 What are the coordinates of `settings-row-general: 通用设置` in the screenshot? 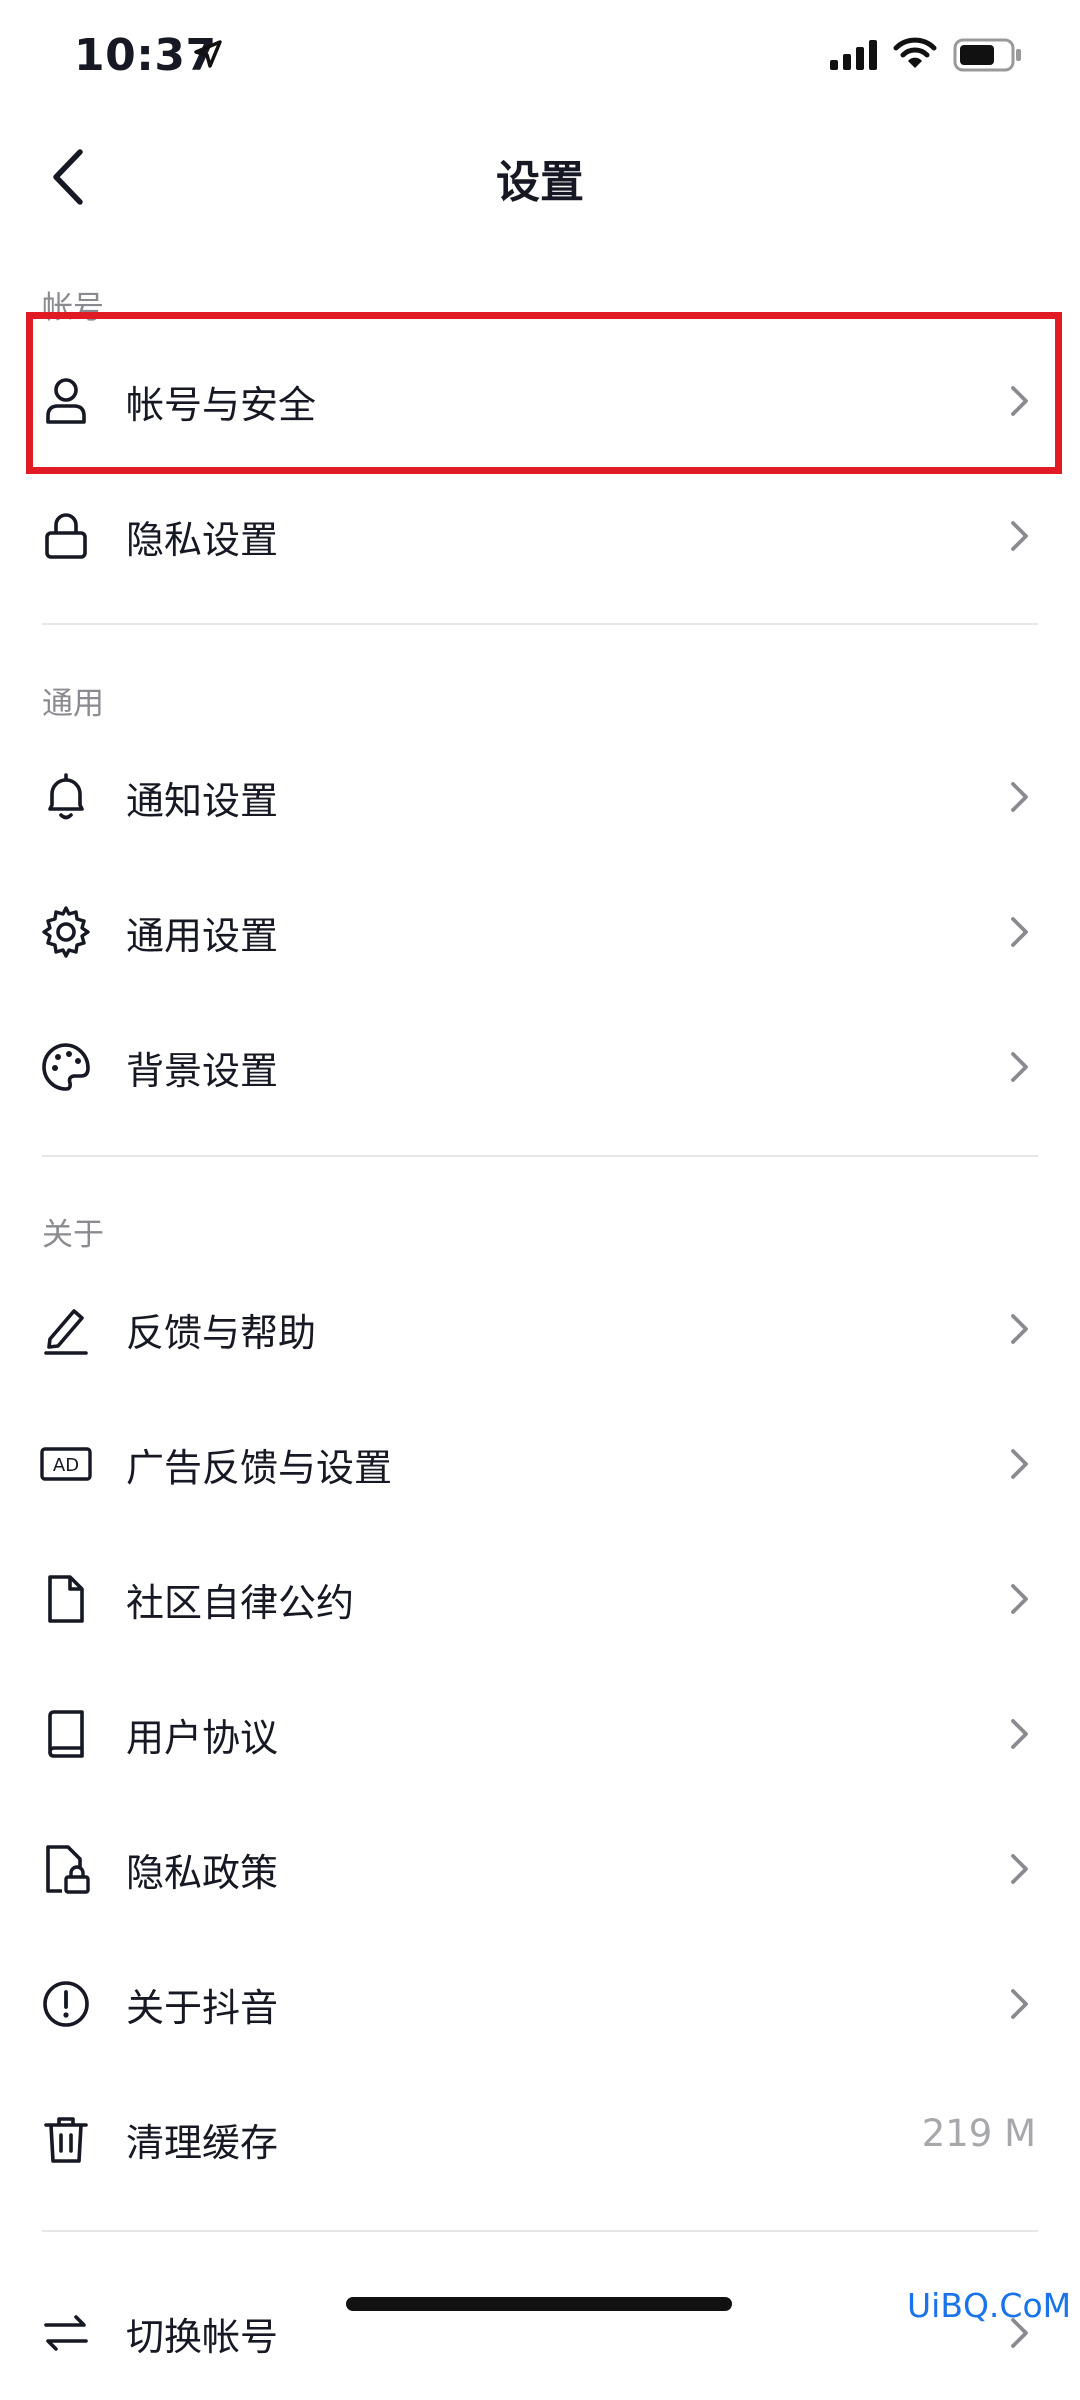 It's located at (540, 932).